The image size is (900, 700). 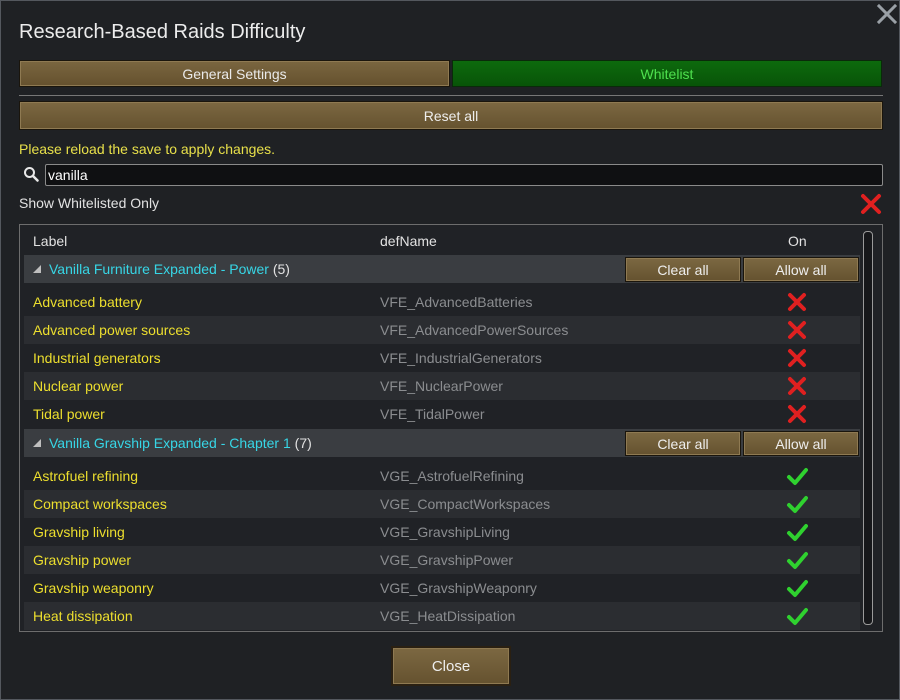 I want to click on close-button-label: Close, so click(x=451, y=666).